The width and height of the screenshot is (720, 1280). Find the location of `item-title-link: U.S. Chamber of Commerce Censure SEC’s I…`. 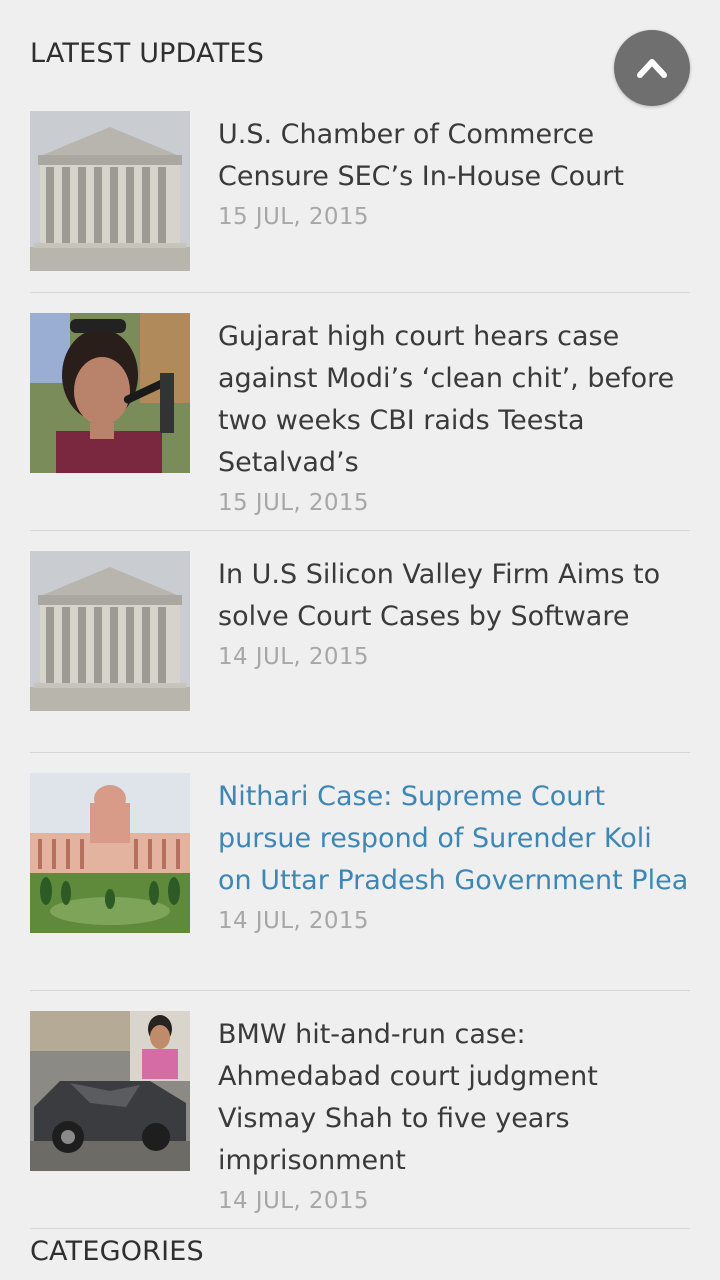

item-title-link: U.S. Chamber of Commerce Censure SEC’s I… is located at coordinates (454, 156).